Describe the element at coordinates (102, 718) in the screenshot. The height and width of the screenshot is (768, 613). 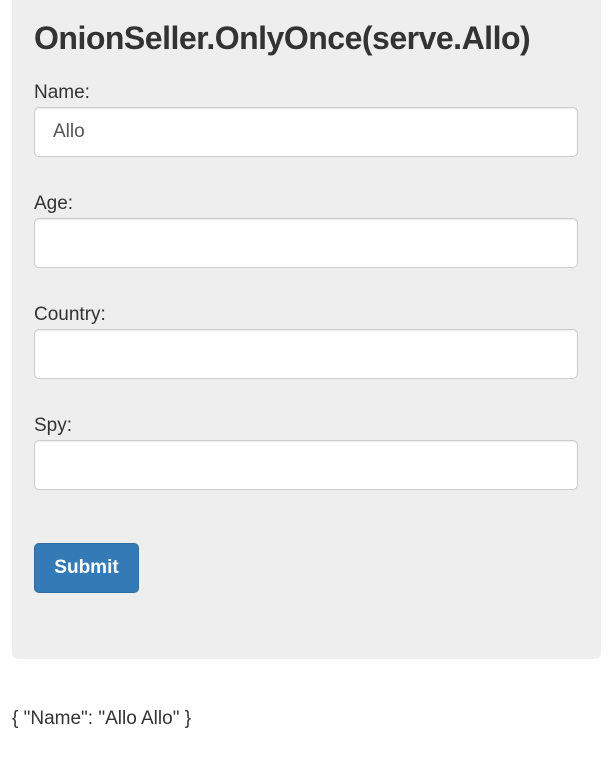
I see `json-output: { "Name": "Allo Allo" }` at that location.